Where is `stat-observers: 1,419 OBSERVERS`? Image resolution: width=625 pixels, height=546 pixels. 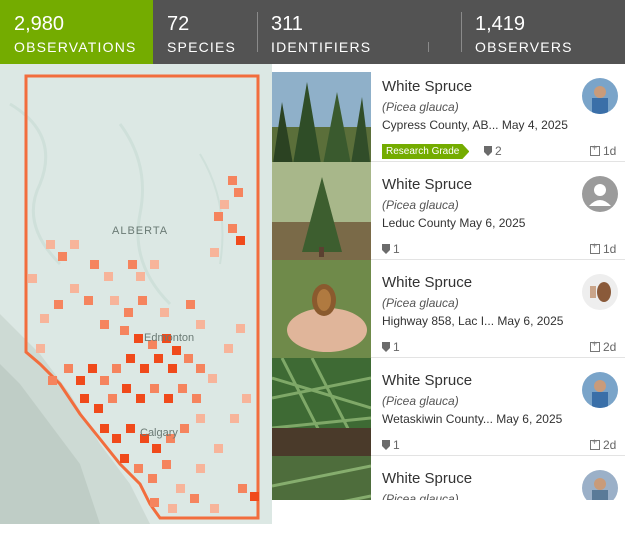 stat-observers: 1,419 OBSERVERS is located at coordinates (543, 32).